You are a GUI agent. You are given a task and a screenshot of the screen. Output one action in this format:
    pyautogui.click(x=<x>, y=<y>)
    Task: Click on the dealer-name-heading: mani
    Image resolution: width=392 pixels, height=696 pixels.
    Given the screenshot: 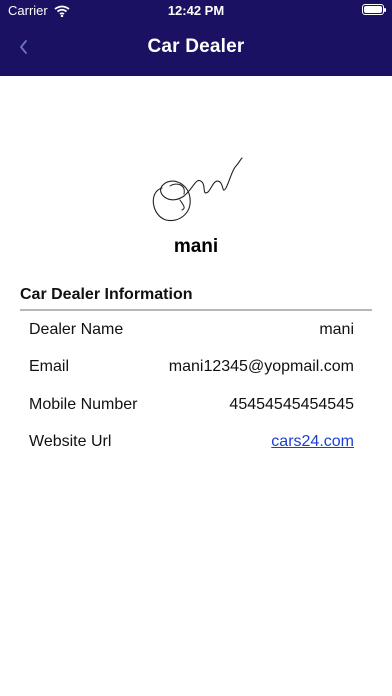 What is the action you would take?
    pyautogui.click(x=196, y=246)
    